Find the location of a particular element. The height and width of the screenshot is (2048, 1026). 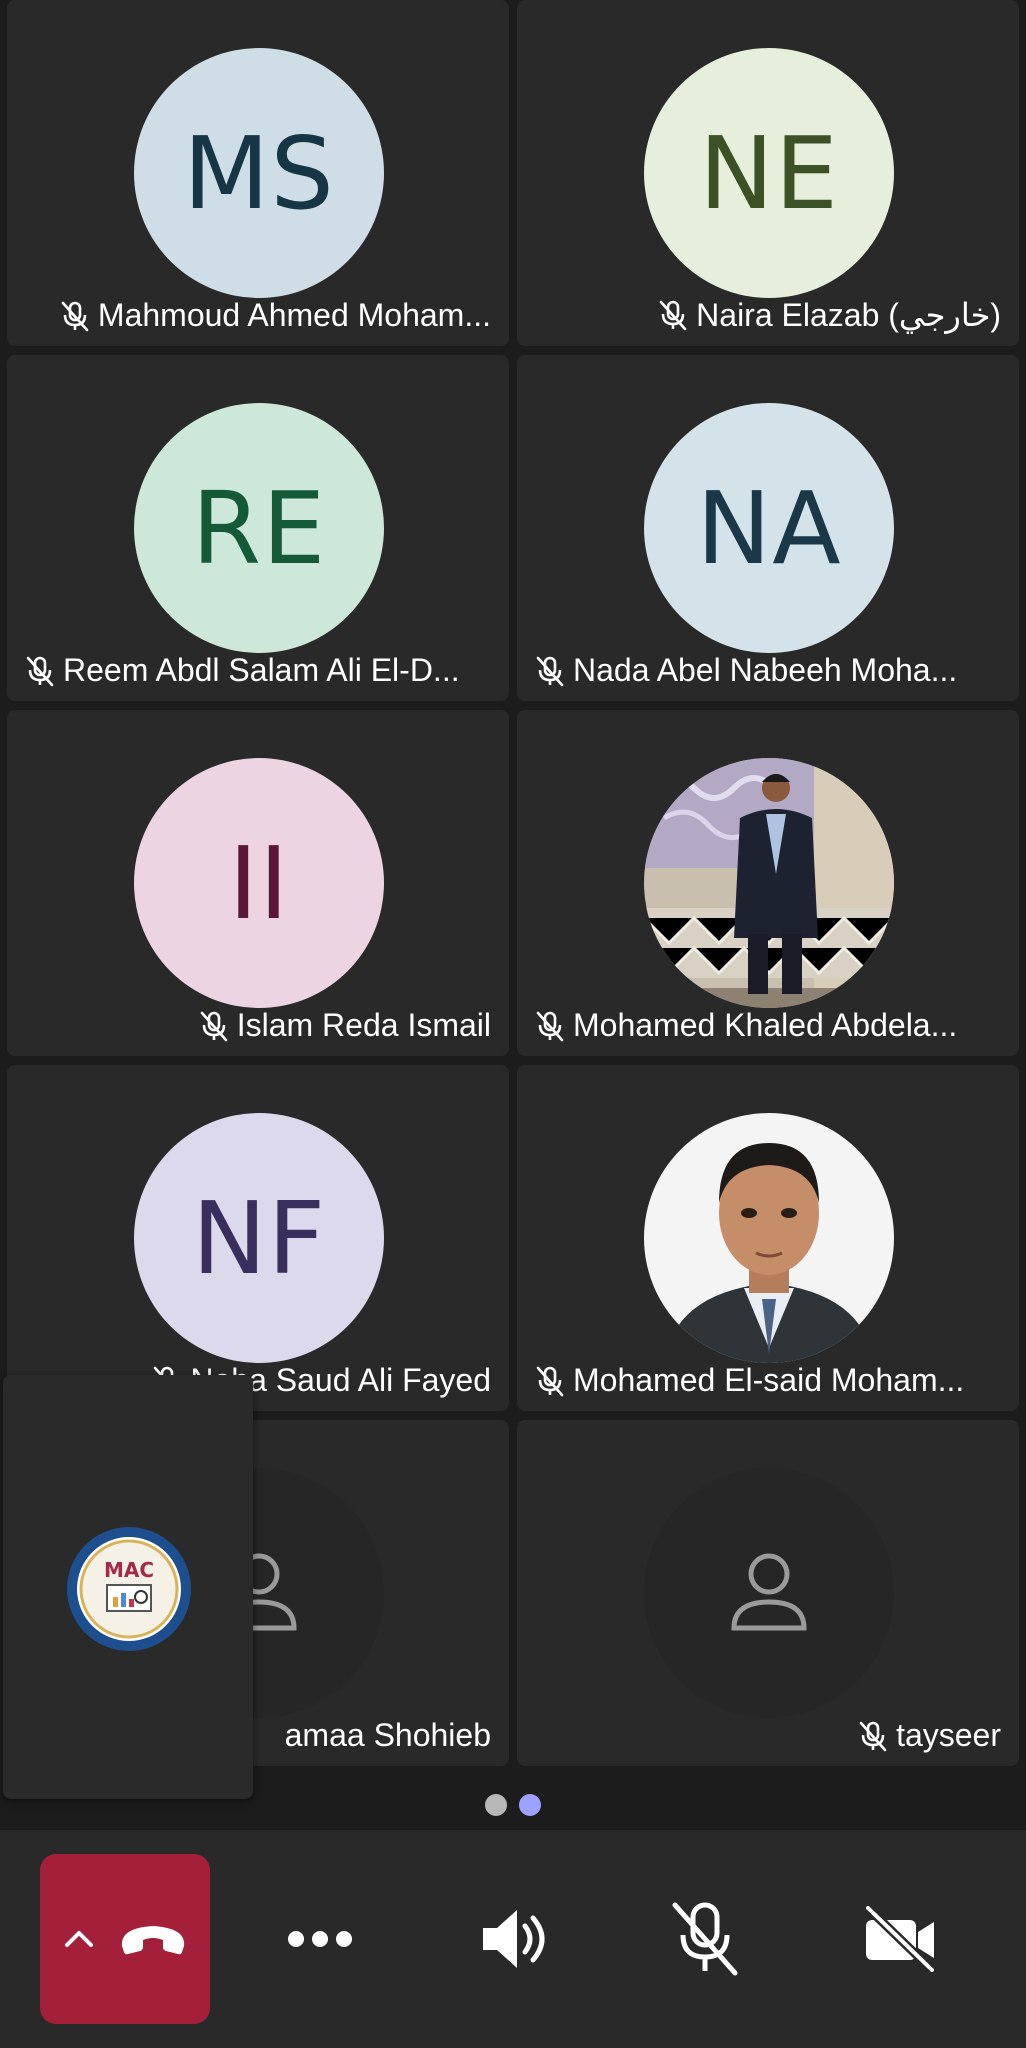

participant-avatar: II is located at coordinates (259, 883).